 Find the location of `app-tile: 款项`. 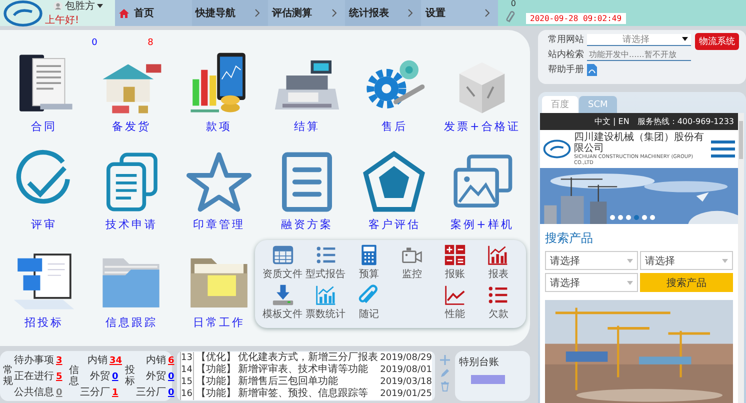

app-tile: 款项 is located at coordinates (219, 94).